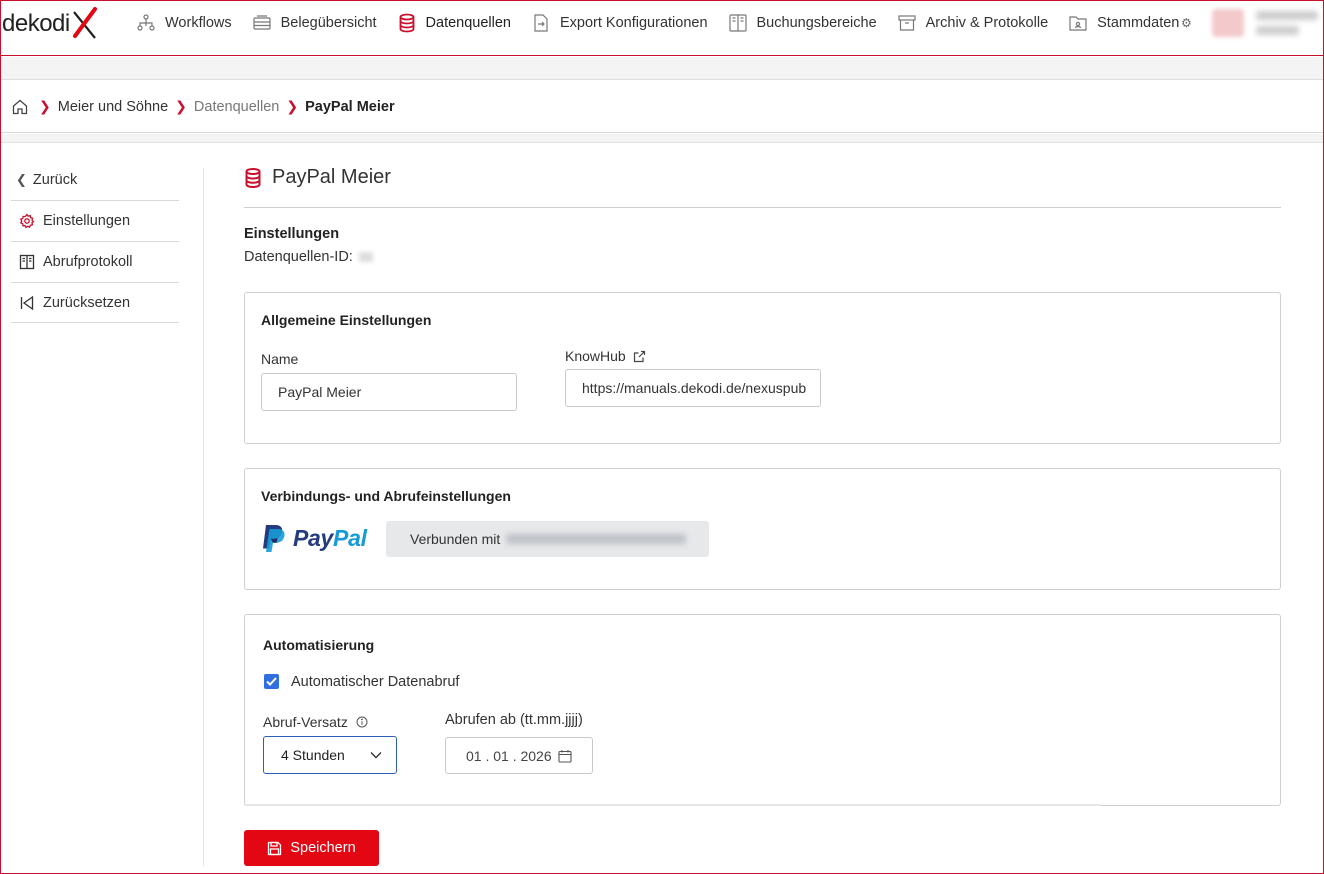 The width and height of the screenshot is (1324, 874). I want to click on chevron-left-icon: ❮, so click(21, 179).